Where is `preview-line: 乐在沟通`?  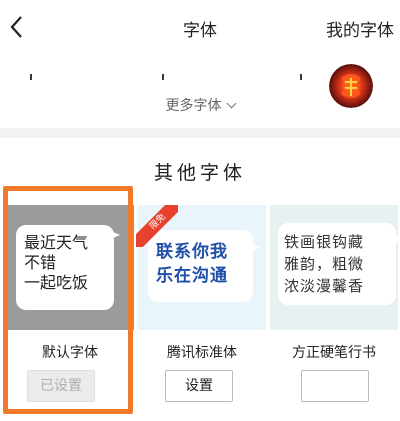
preview-line: 乐在沟通 is located at coordinates (192, 276).